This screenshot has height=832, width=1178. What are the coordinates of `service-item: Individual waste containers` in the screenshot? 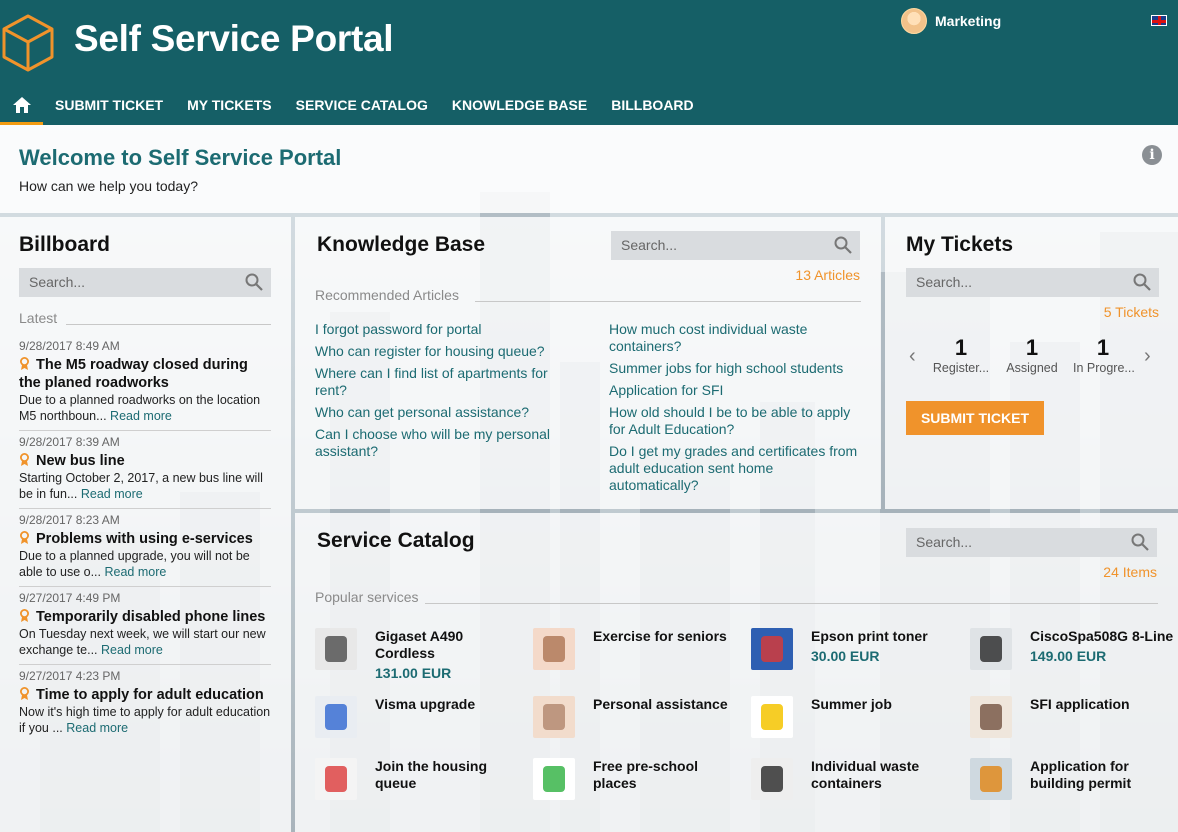 It's located at (856, 785).